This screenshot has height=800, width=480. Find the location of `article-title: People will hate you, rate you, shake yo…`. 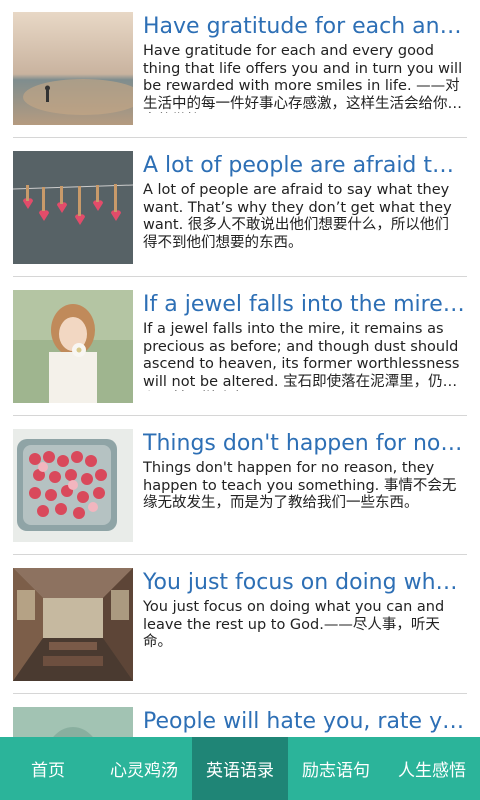

article-title: People will hate you, rate you, shake yo… is located at coordinates (305, 722).